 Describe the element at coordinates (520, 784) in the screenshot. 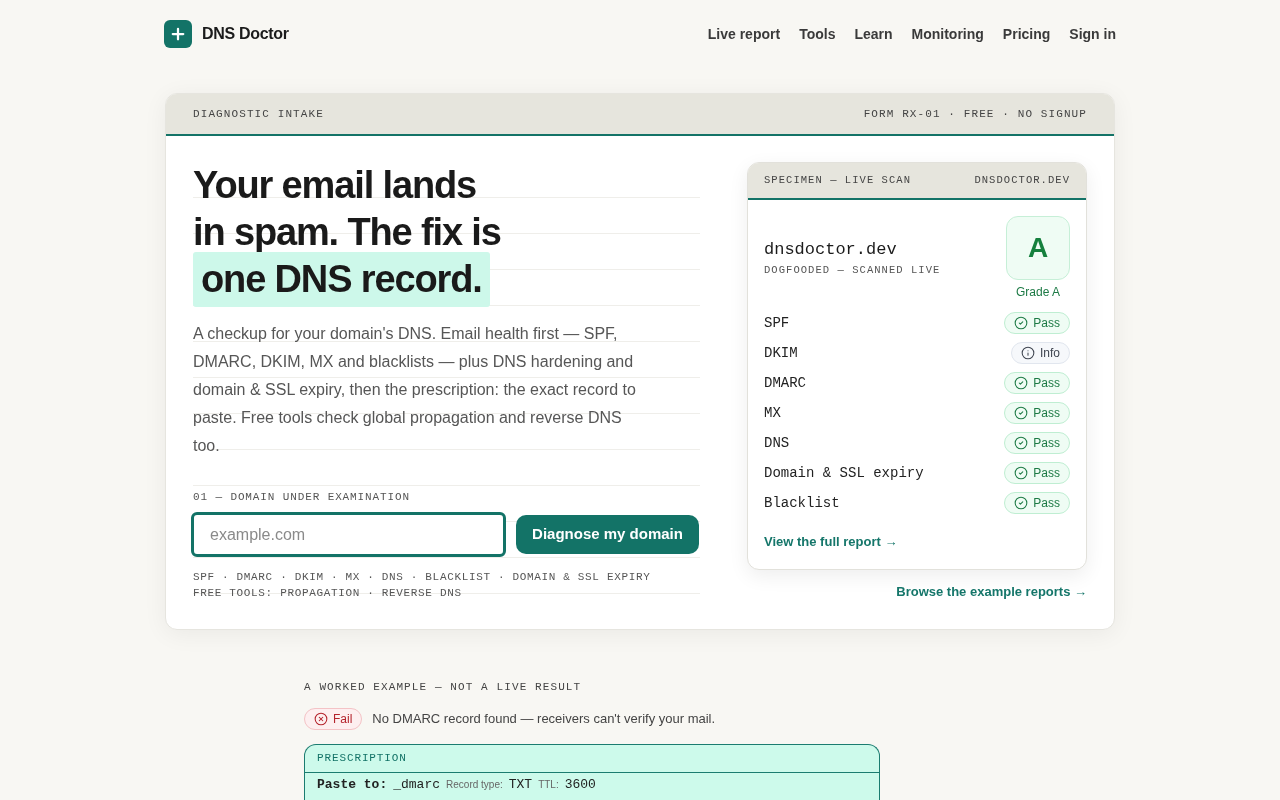

I see `field-value: TXT` at that location.